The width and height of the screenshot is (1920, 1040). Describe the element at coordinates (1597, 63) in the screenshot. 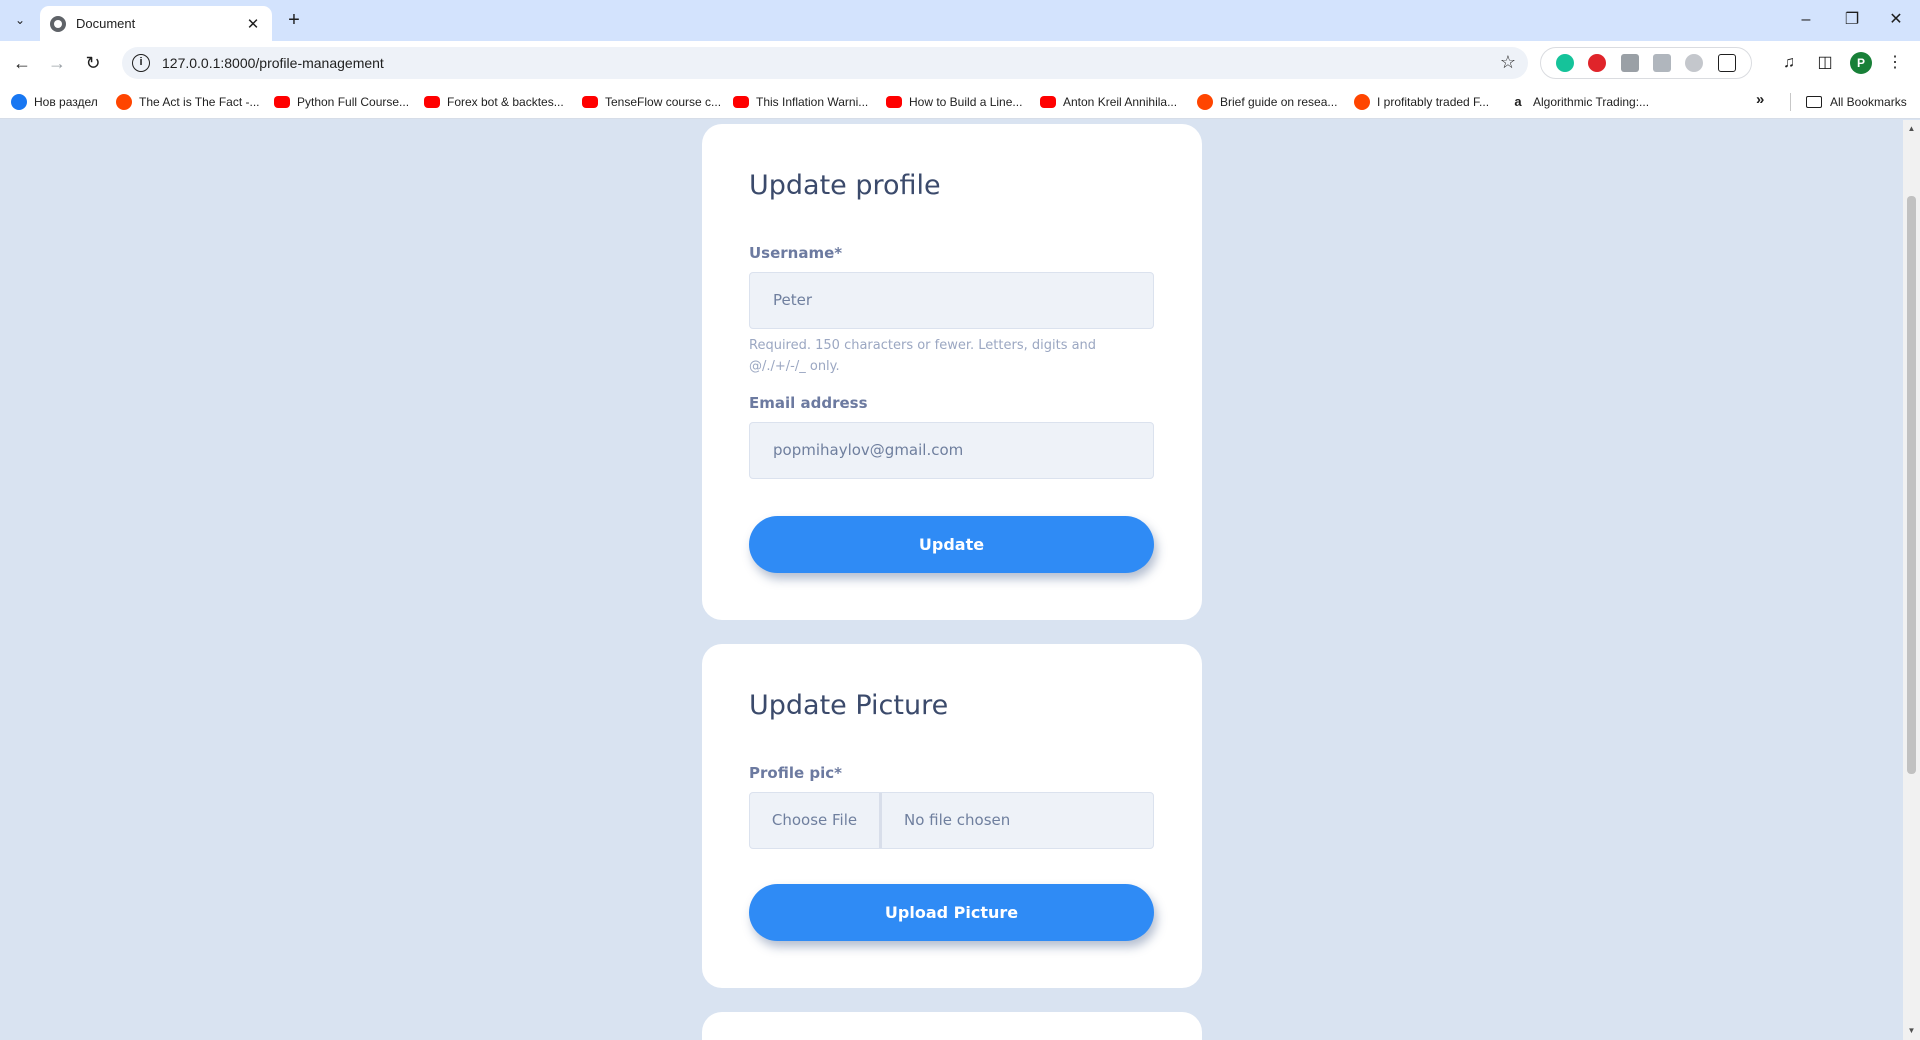

I see `opera-icon` at that location.